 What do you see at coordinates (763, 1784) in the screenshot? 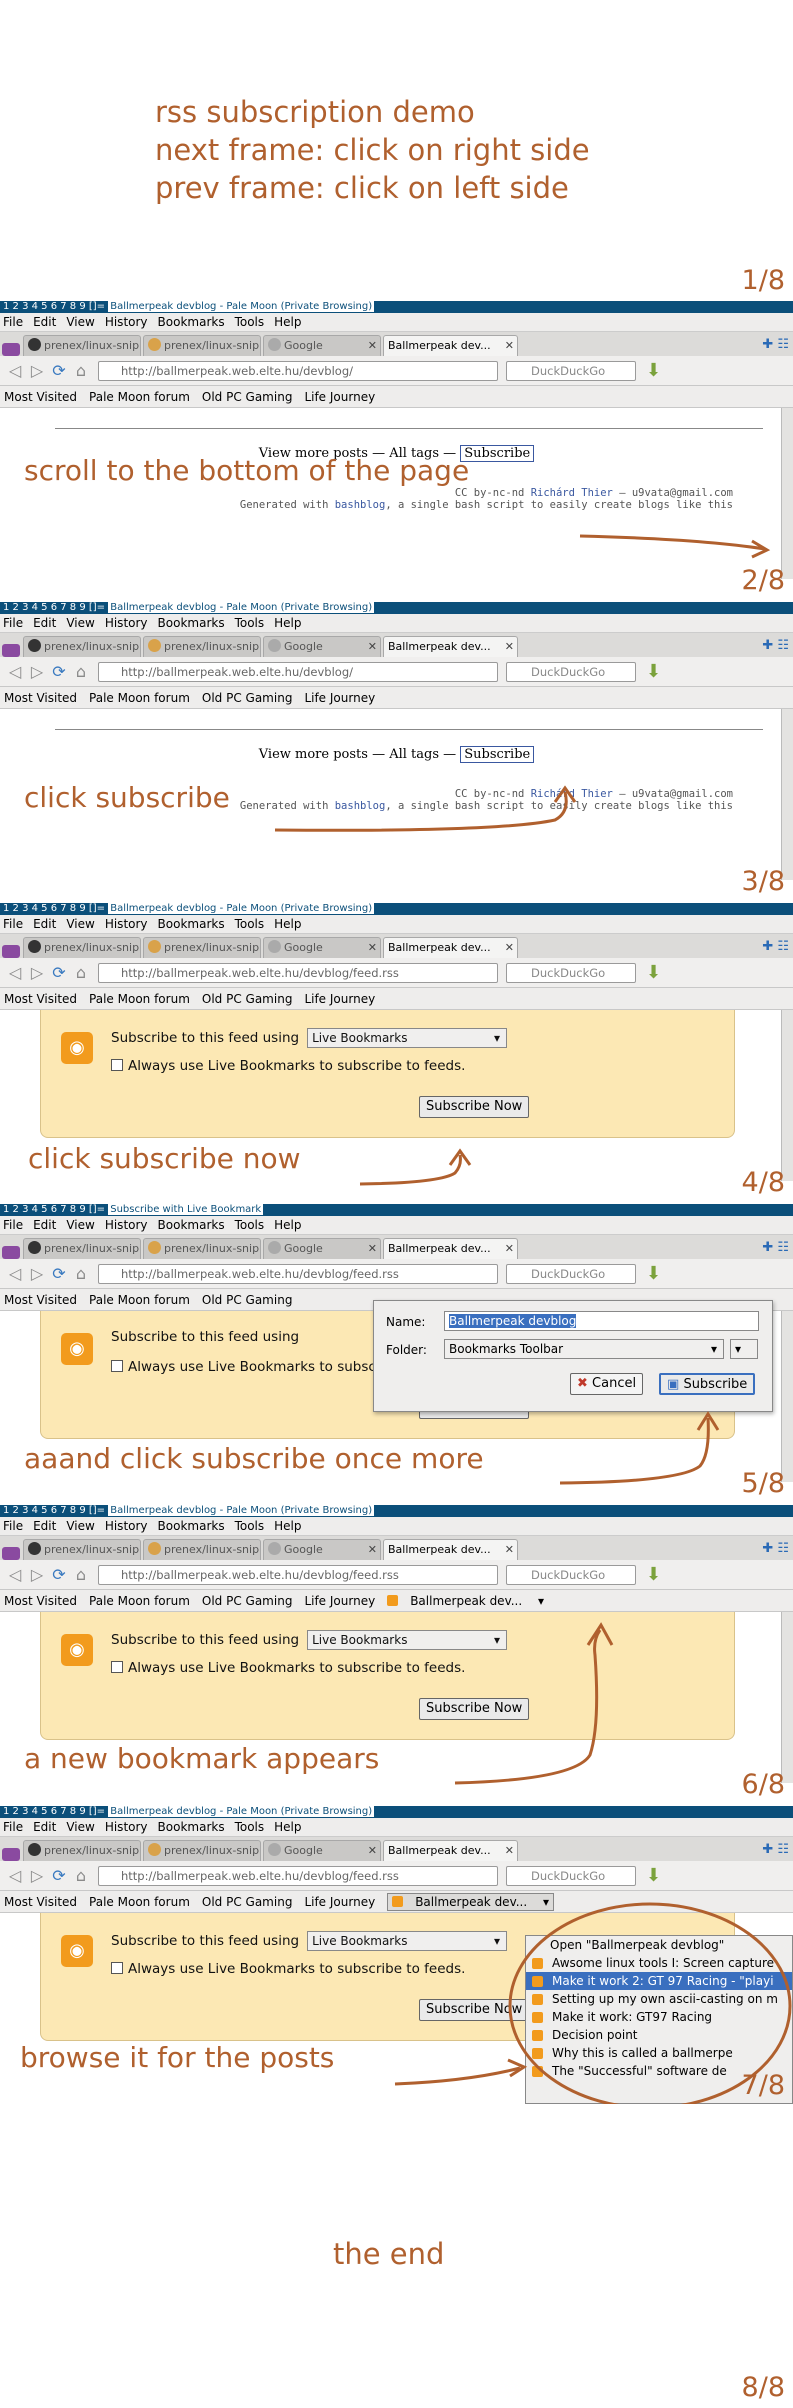
I see `frame-number: 6/8` at bounding box center [763, 1784].